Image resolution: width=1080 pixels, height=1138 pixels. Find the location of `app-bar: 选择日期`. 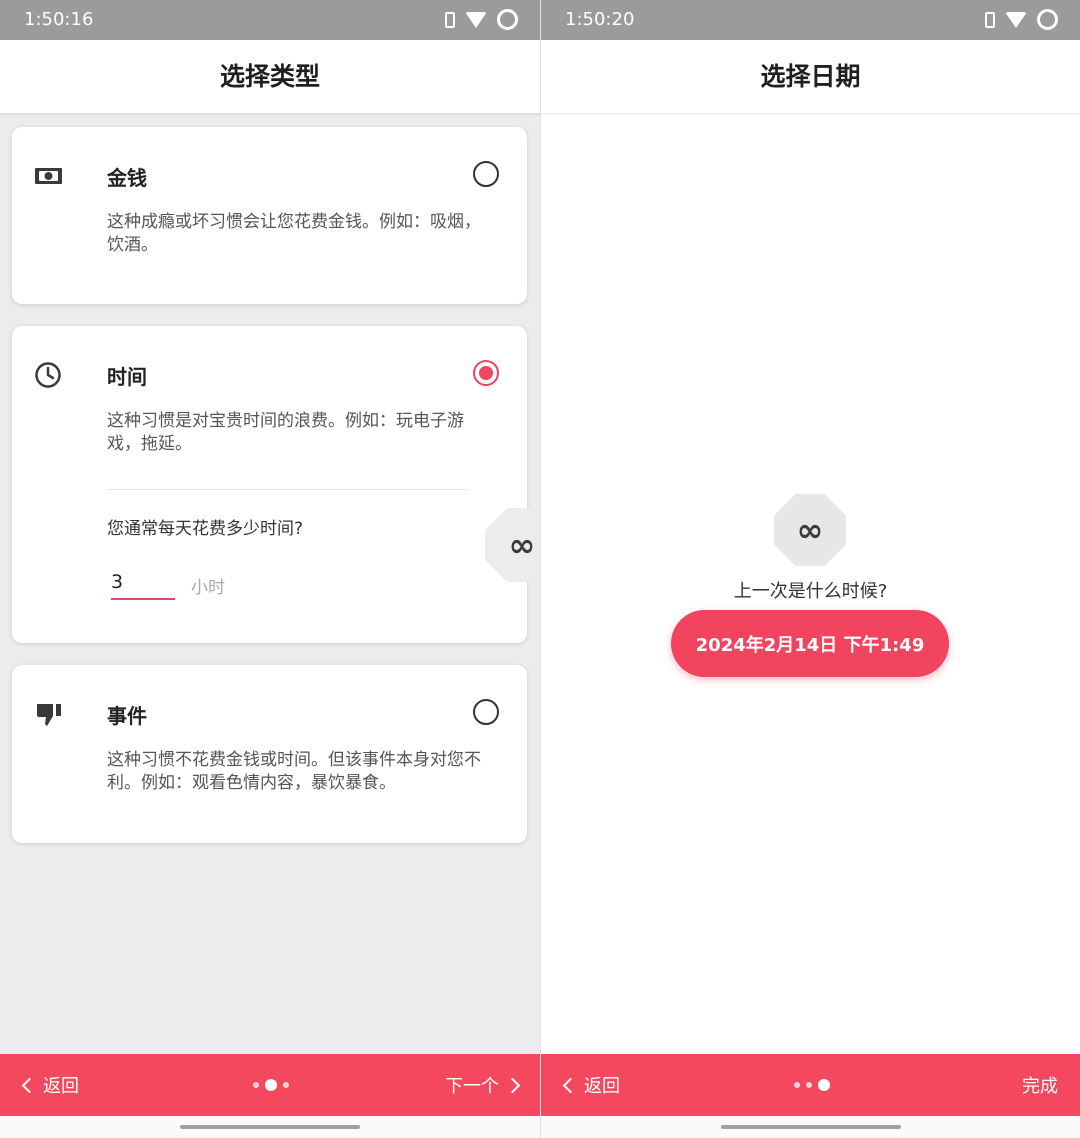

app-bar: 选择日期 is located at coordinates (810, 76).